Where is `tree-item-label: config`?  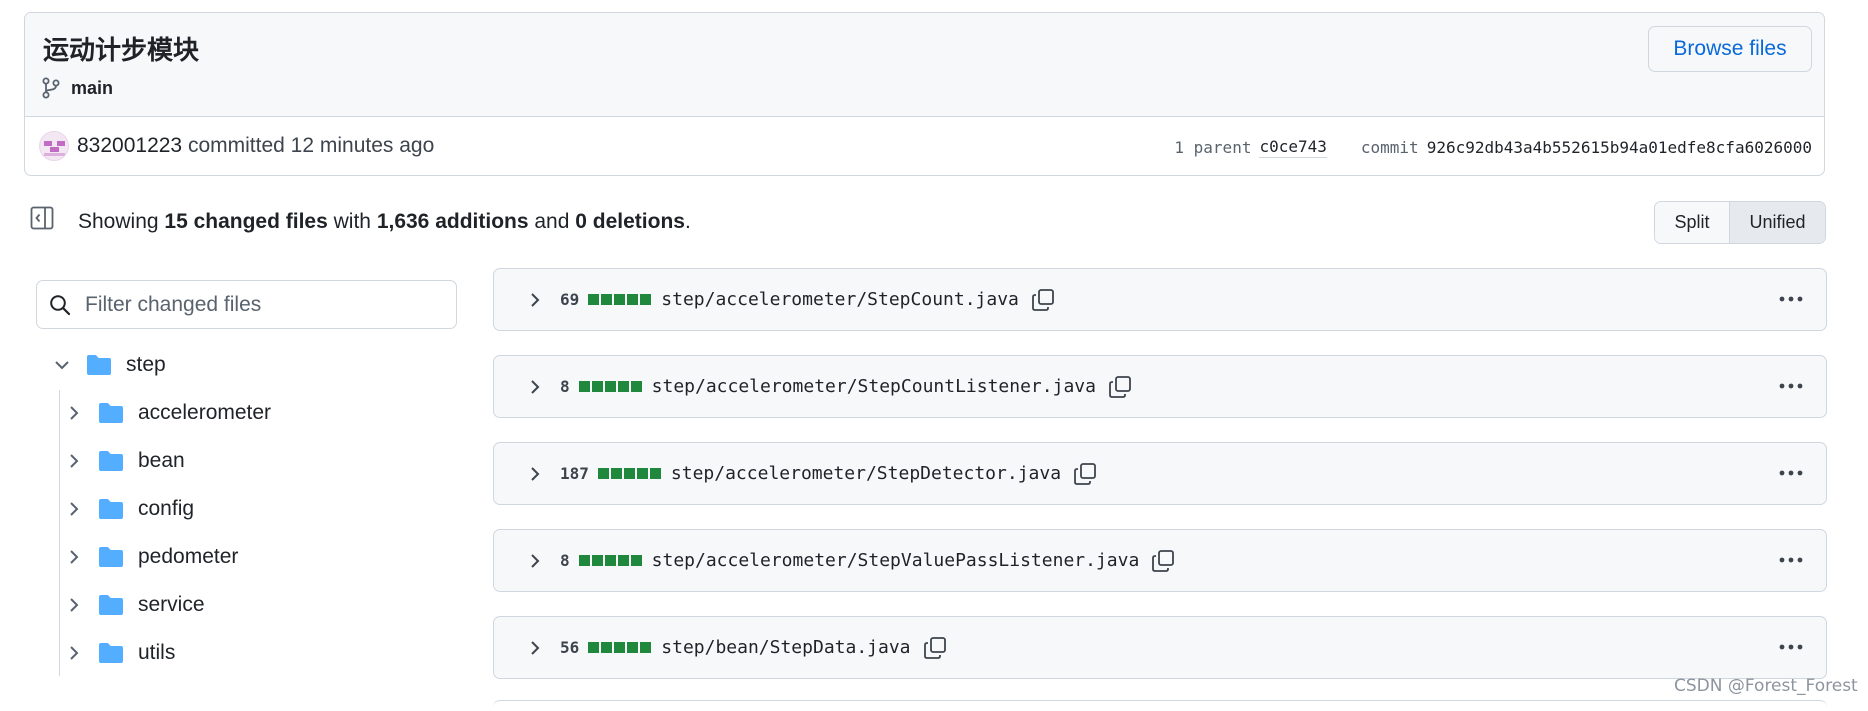 tree-item-label: config is located at coordinates (166, 508).